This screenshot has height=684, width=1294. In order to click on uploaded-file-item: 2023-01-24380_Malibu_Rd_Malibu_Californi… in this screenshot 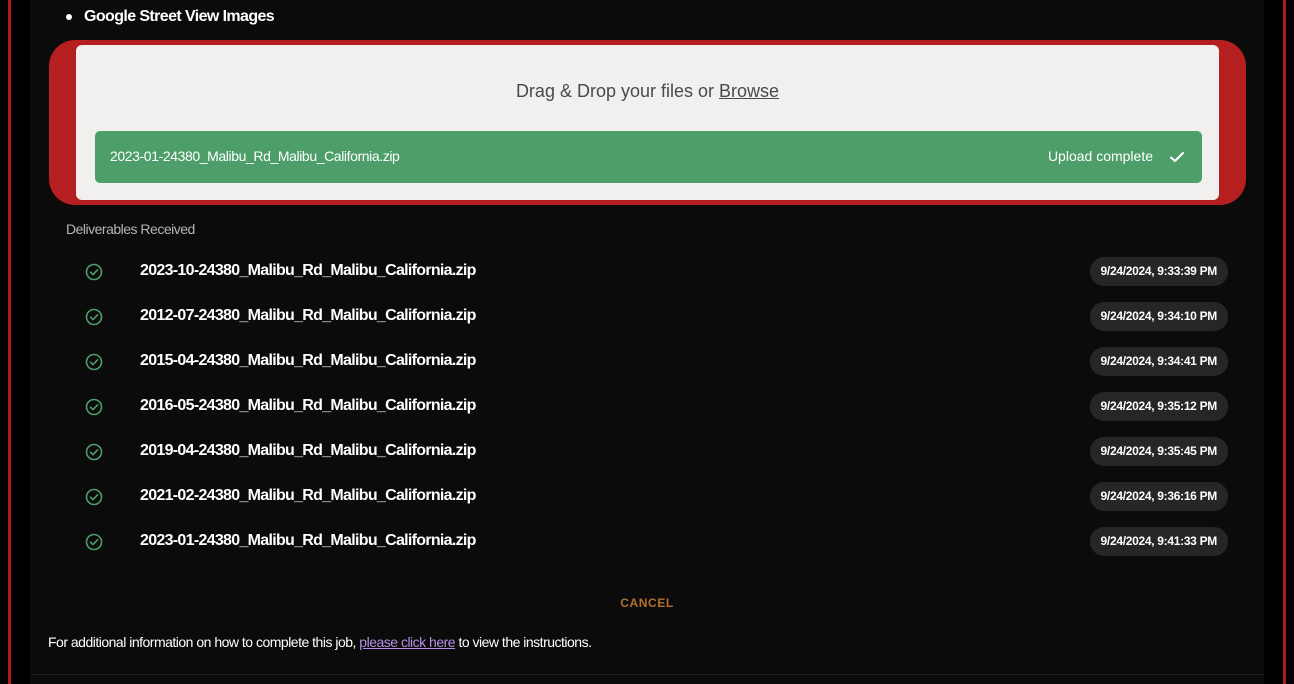, I will do `click(648, 157)`.